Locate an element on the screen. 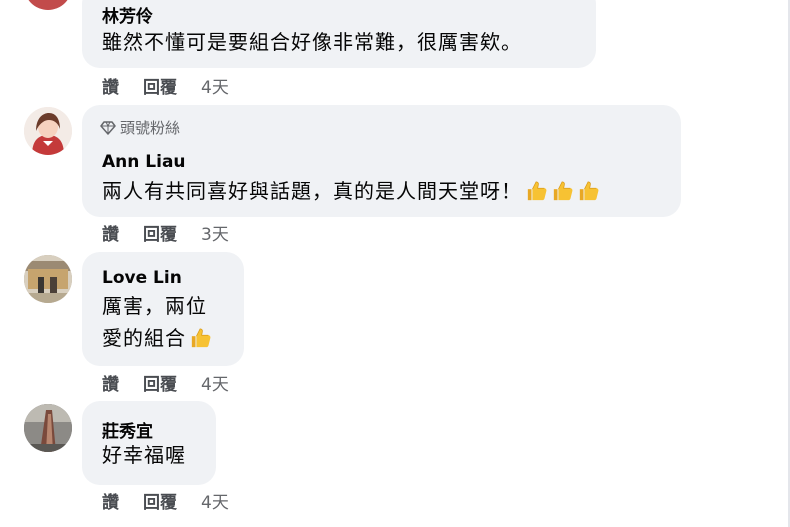  comment-author: 林芳伶 is located at coordinates (127, 14).